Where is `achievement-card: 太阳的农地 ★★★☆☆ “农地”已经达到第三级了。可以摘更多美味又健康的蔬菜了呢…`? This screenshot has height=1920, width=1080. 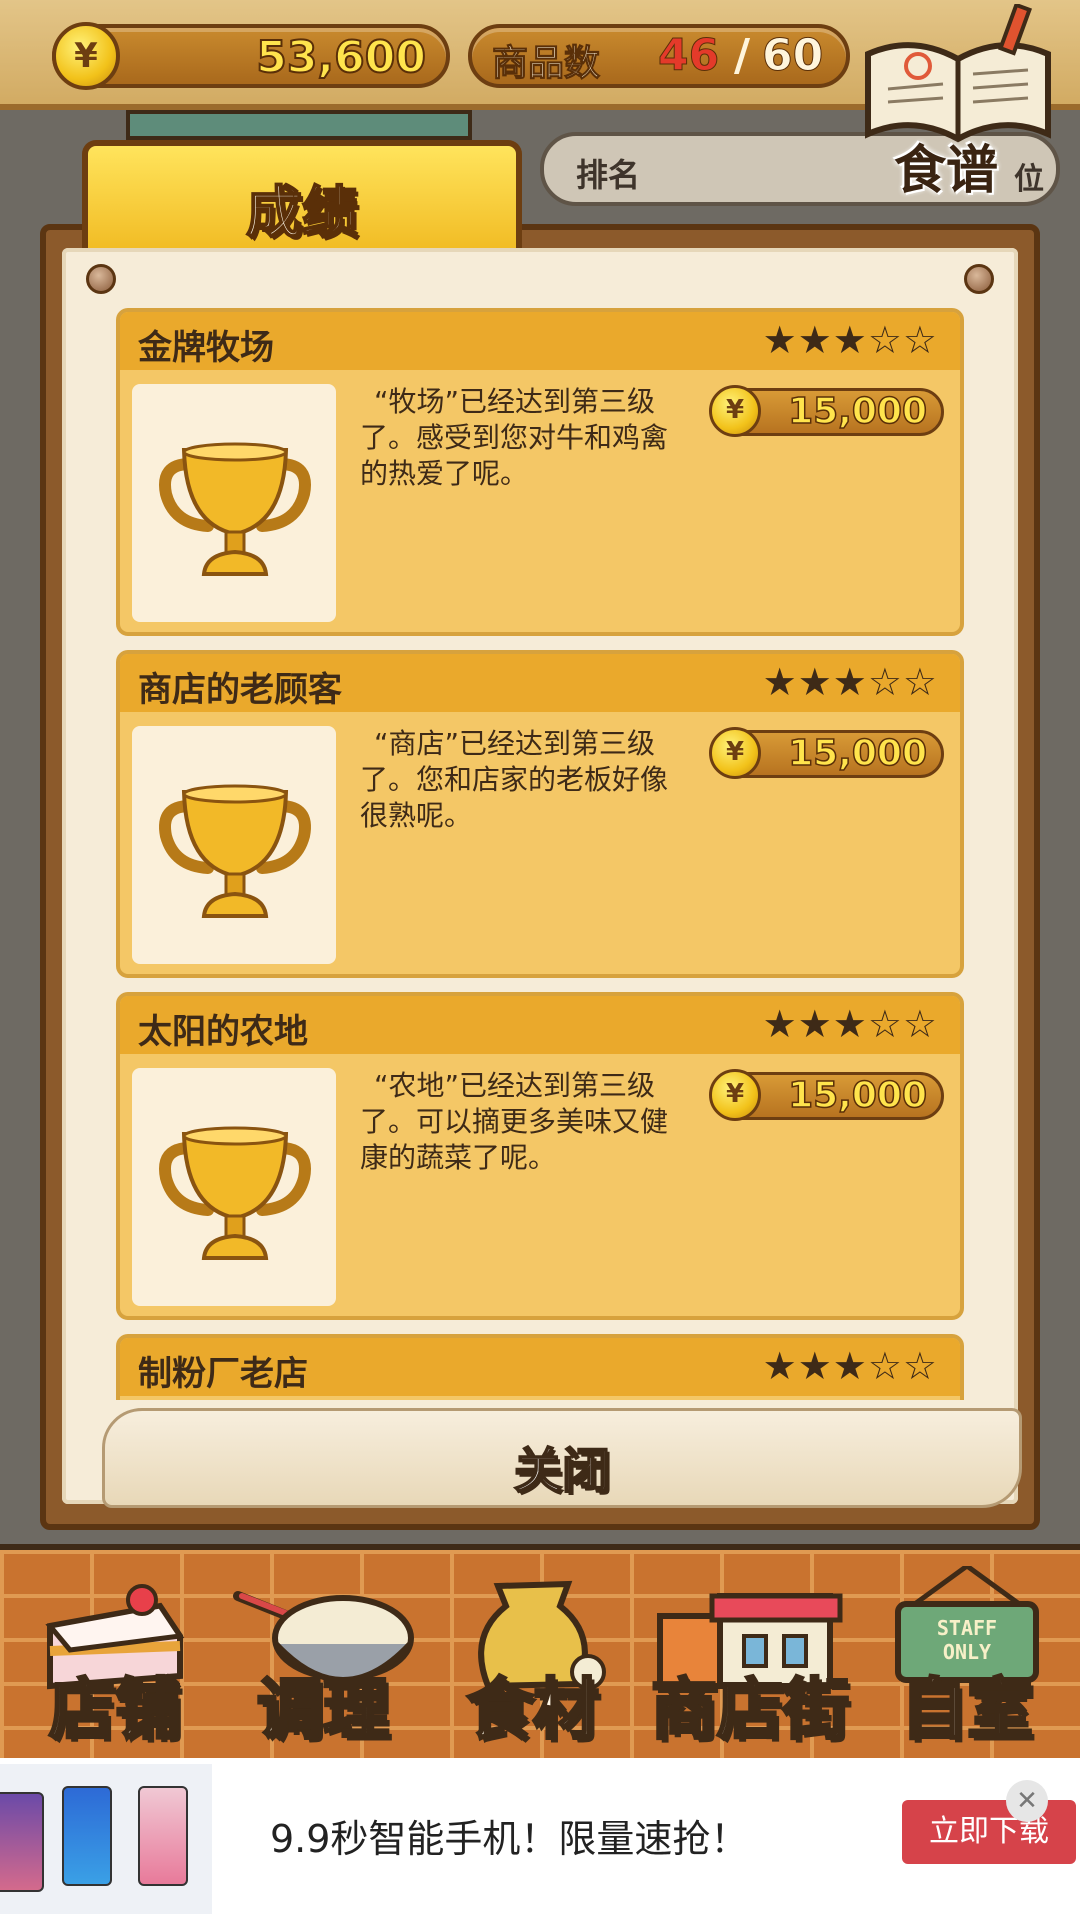
achievement-card: 太阳的农地 ★★★☆☆ “农地”已经达到第三级了。可以摘更多美味又健康的蔬菜了呢… is located at coordinates (540, 1156).